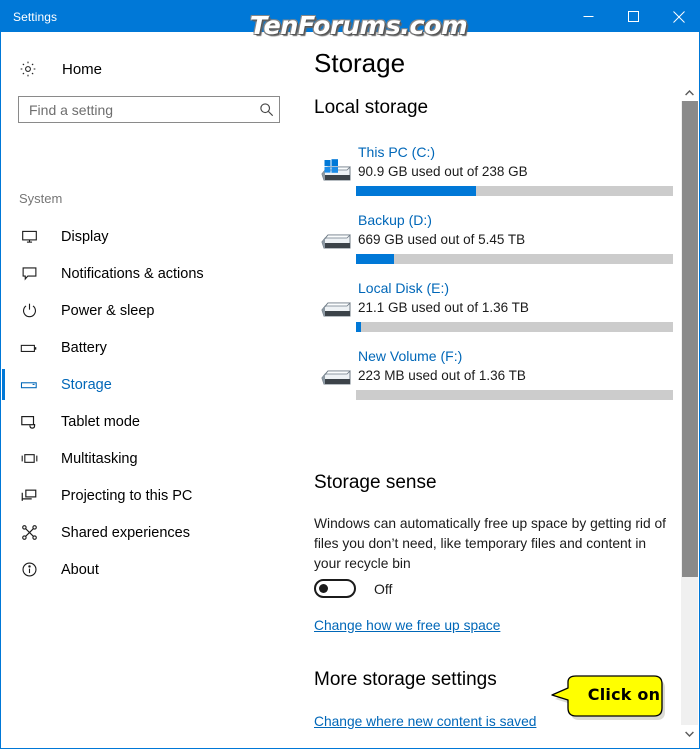 This screenshot has height=749, width=700. I want to click on sidebar-item-label: Notifications & actions, so click(132, 273).